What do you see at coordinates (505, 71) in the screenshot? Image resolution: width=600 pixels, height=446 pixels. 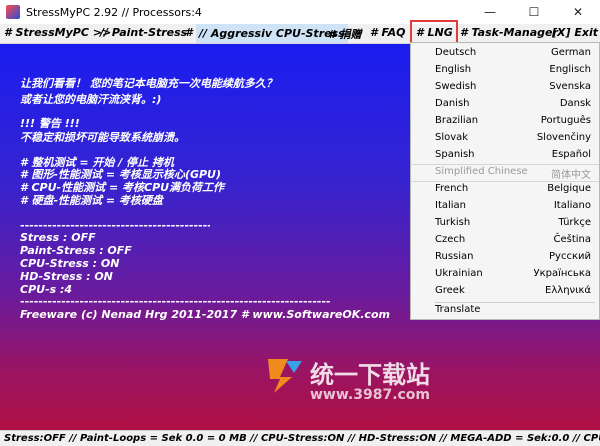 I see `language-item-english: English Englisch` at bounding box center [505, 71].